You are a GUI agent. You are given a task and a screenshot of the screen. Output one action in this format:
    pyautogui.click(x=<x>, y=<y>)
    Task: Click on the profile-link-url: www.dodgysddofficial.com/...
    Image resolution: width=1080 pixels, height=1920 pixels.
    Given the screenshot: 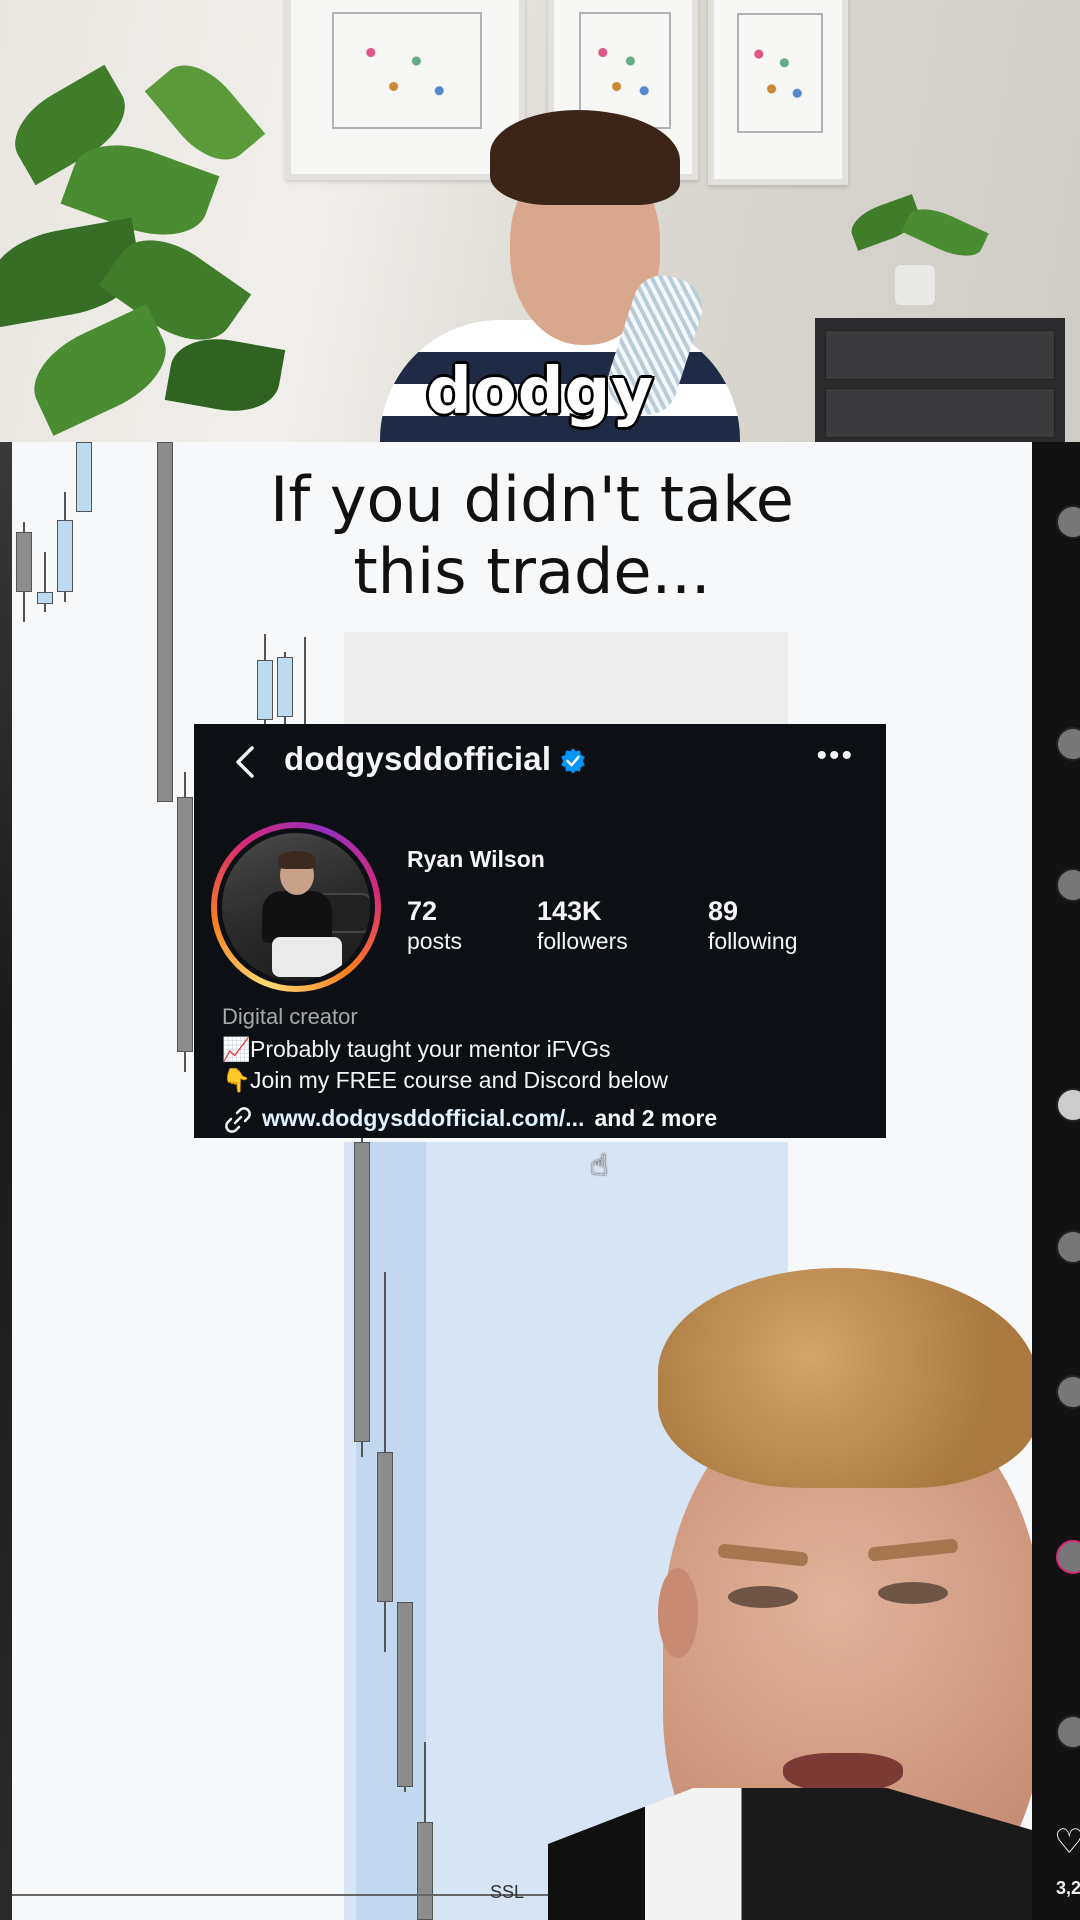 What is the action you would take?
    pyautogui.click(x=423, y=1118)
    